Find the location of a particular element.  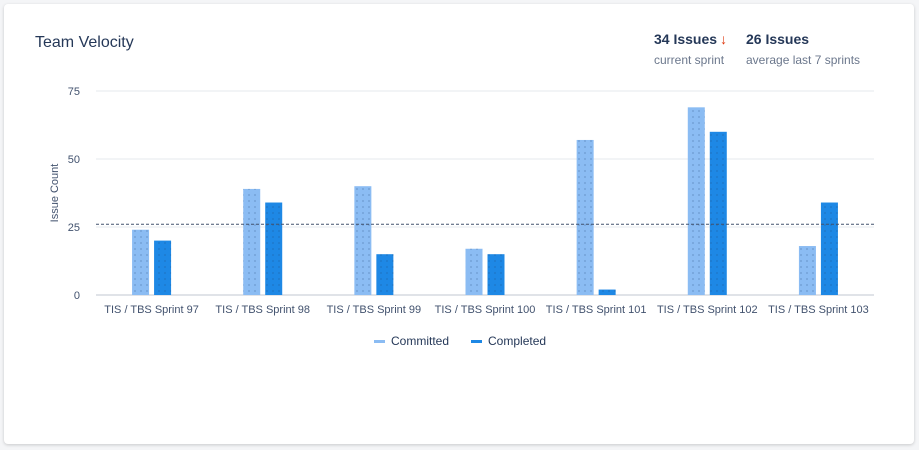

x-tick-label: TIS / TBS Sprint 97 is located at coordinates (151, 310).